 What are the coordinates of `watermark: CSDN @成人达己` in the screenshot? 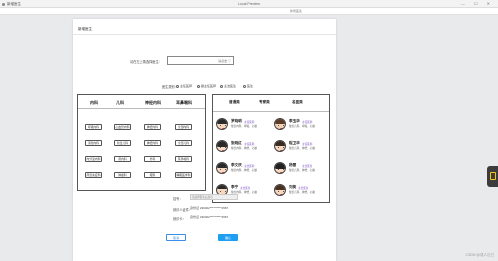 It's located at (479, 255).